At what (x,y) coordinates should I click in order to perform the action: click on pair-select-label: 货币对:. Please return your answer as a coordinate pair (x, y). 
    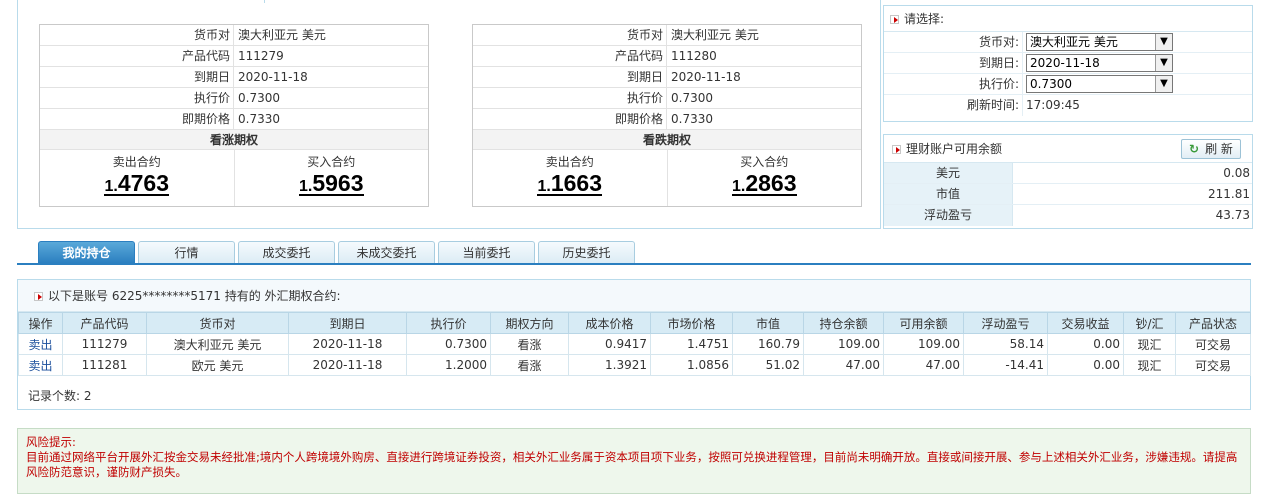
    Looking at the image, I should click on (953, 42).